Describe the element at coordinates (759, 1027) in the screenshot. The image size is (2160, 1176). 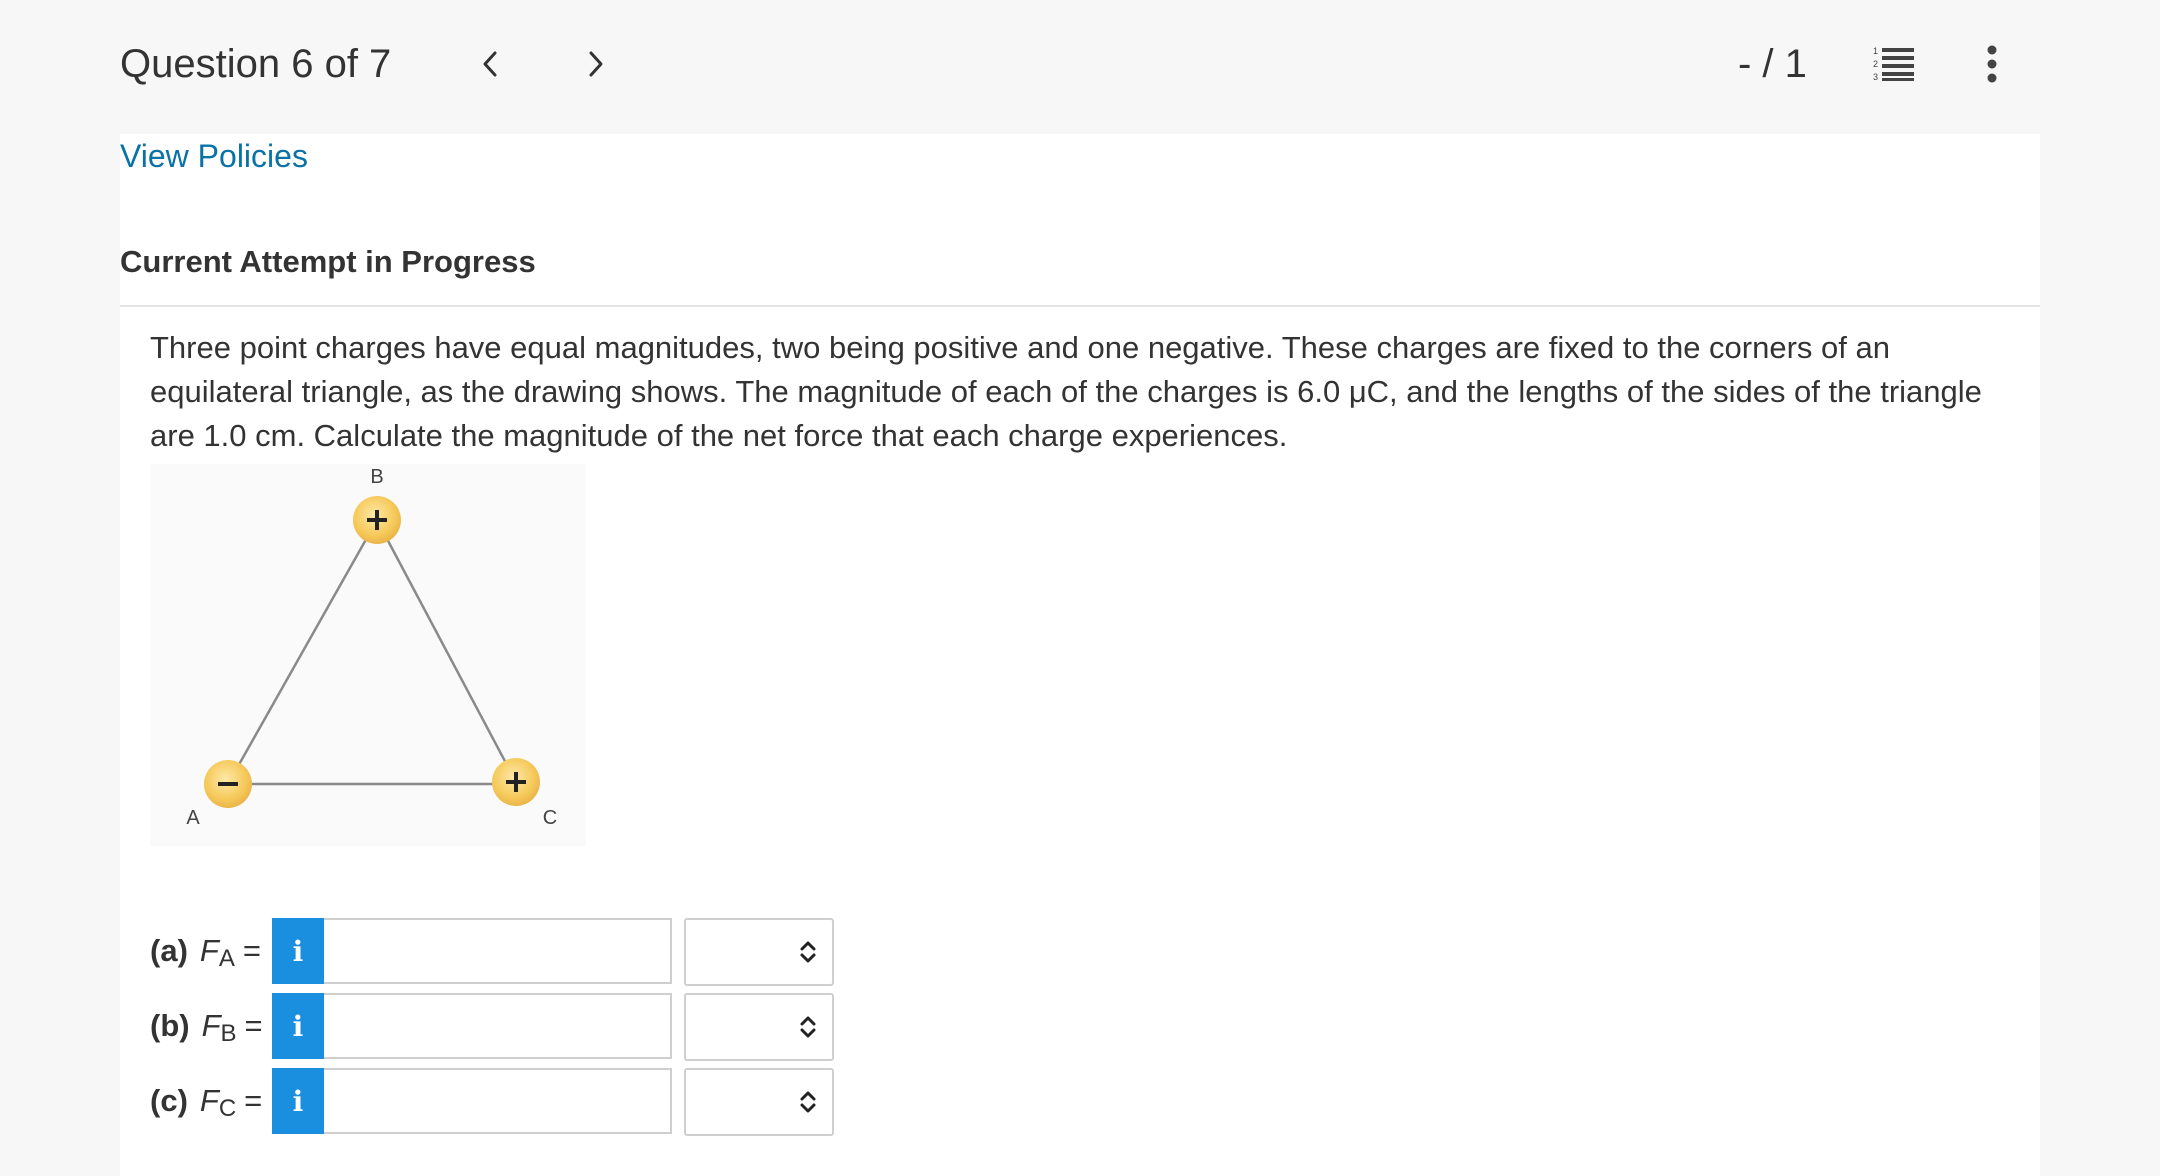
I see `unit-select-b` at that location.